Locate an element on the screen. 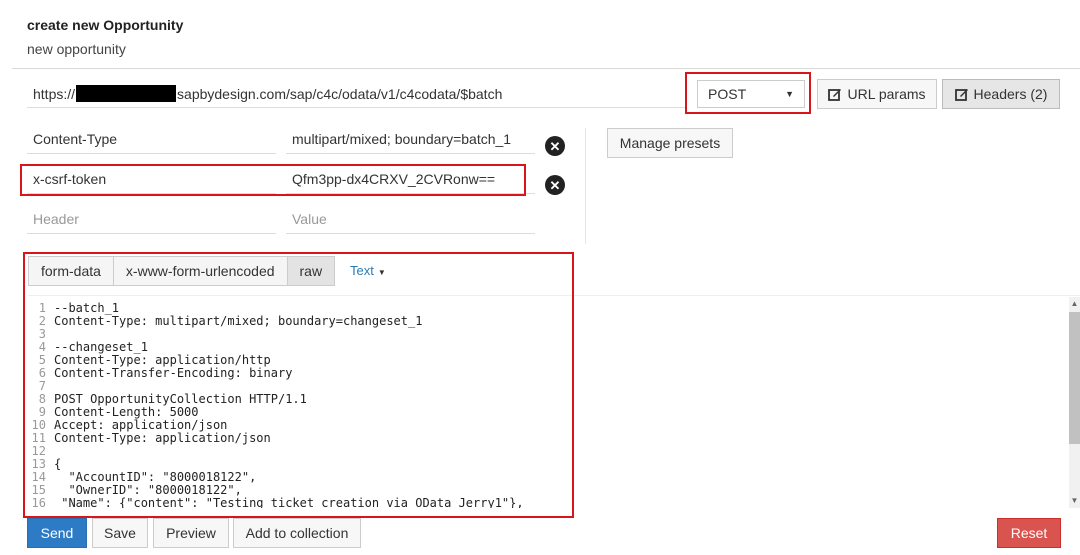  header-value-field: Qfm3pp-dx4CRXV_2CVRonw== is located at coordinates (410, 179).